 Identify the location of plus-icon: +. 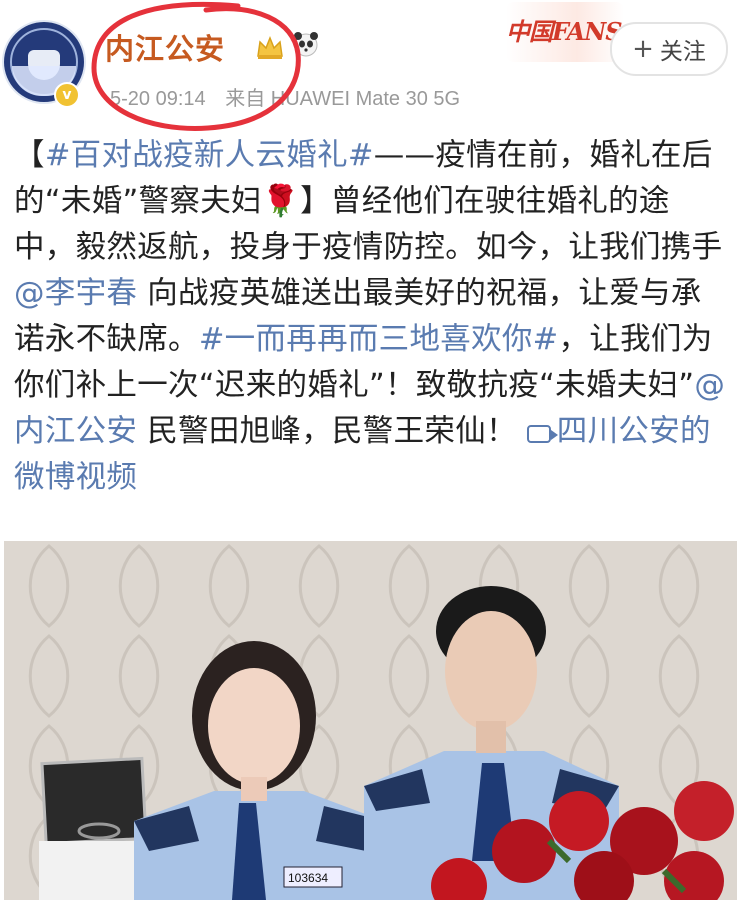
(643, 49).